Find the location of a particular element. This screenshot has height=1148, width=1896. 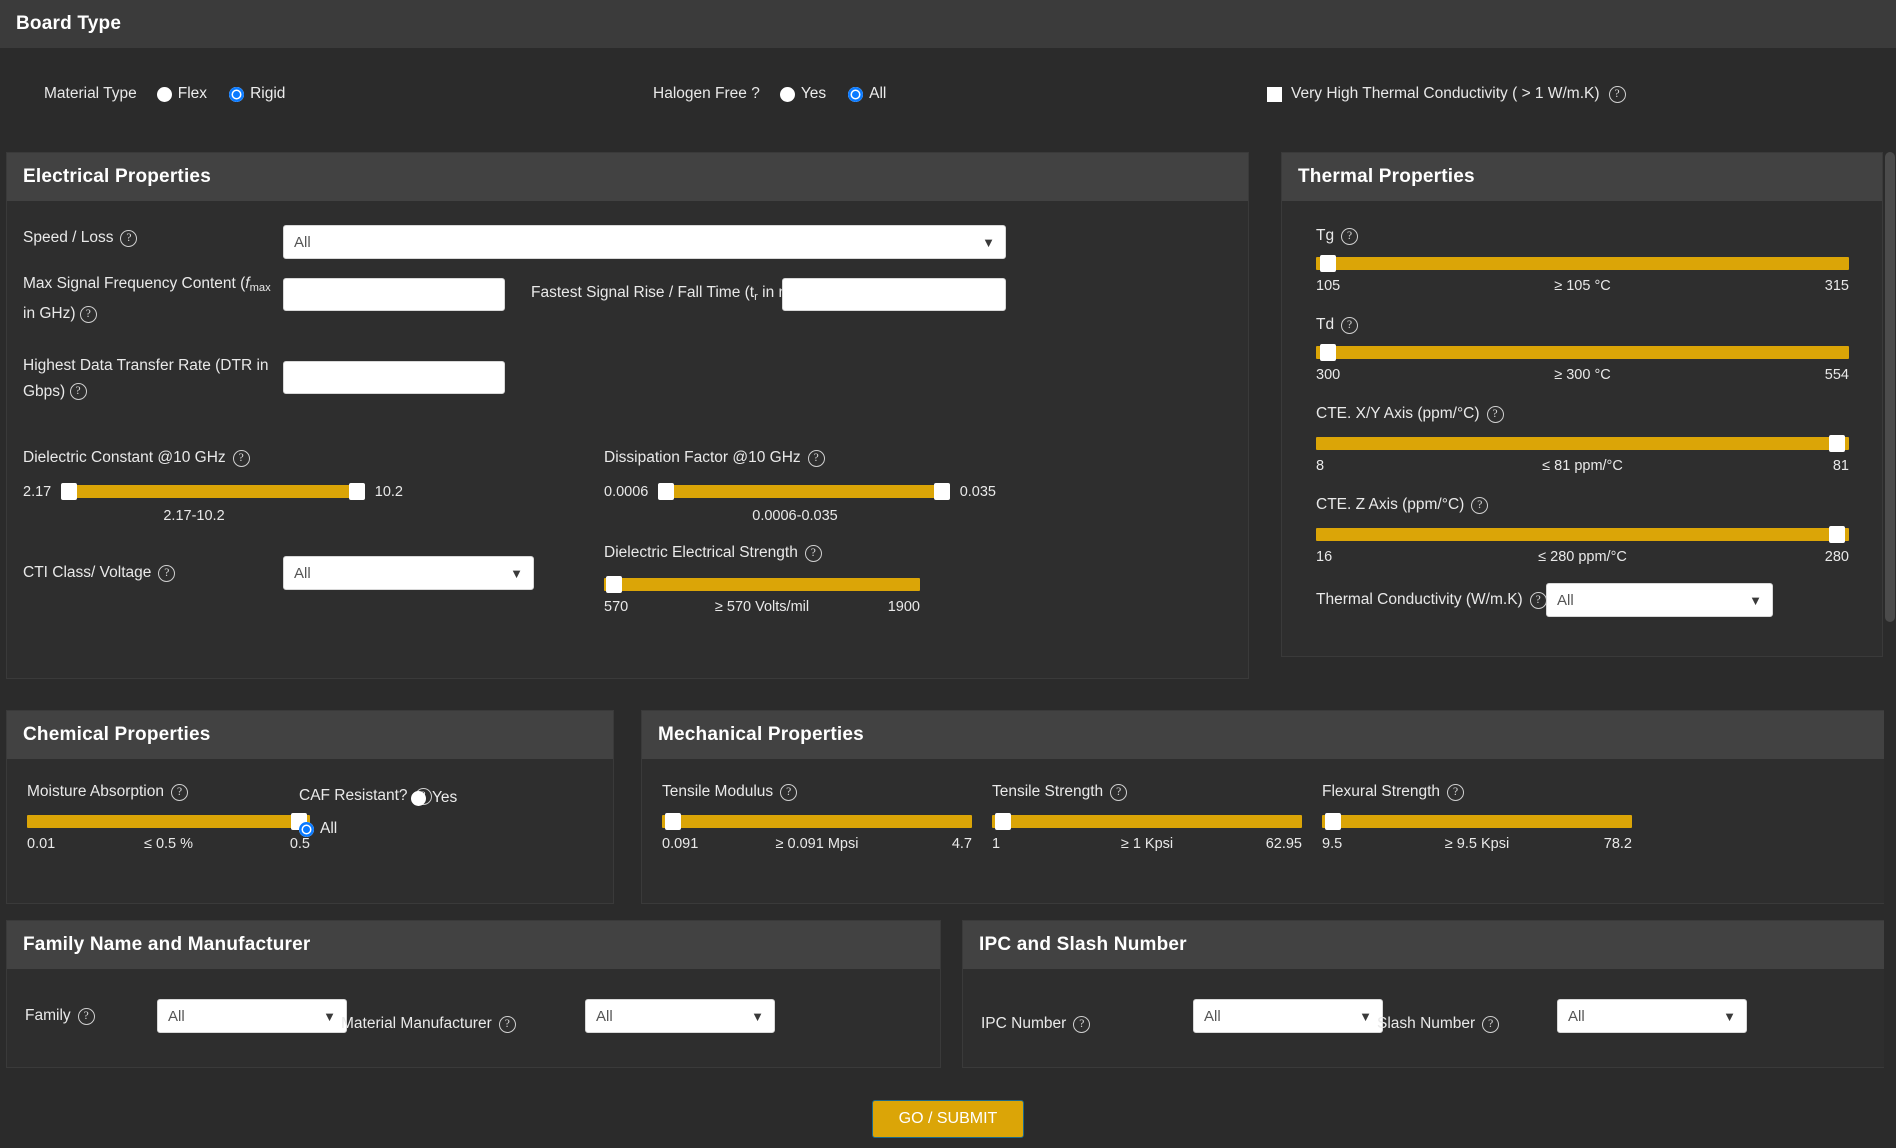

radio-material-flex: Flex is located at coordinates (182, 94).